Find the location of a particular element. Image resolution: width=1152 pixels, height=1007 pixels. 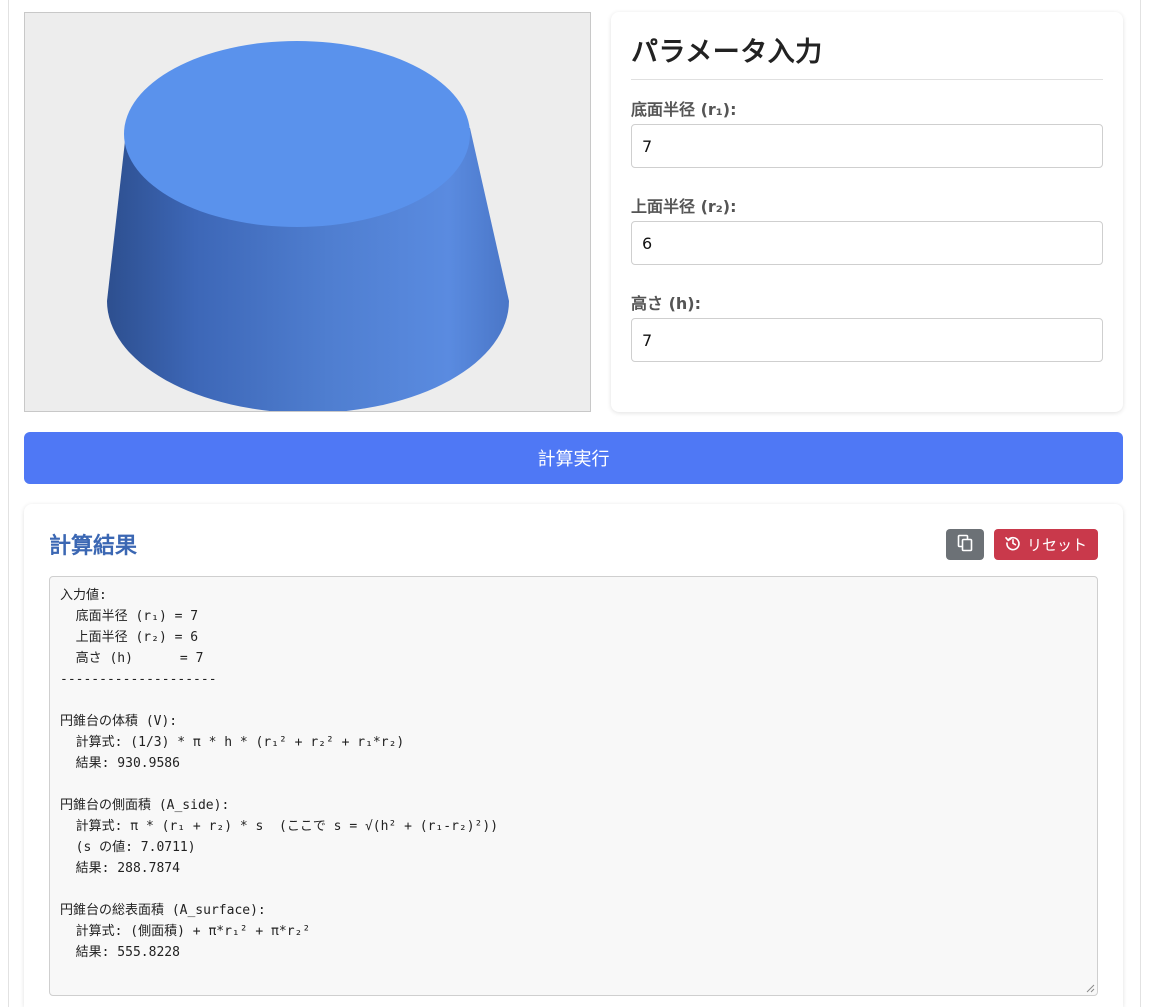

result-line: (s の値: 7.0711) is located at coordinates (128, 847).